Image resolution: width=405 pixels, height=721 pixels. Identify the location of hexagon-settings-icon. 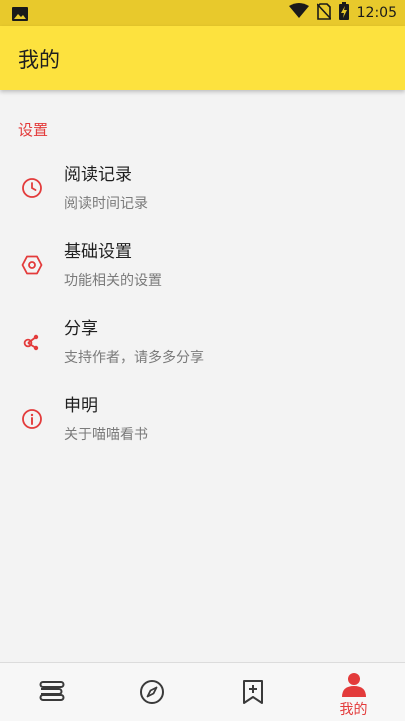
(32, 265).